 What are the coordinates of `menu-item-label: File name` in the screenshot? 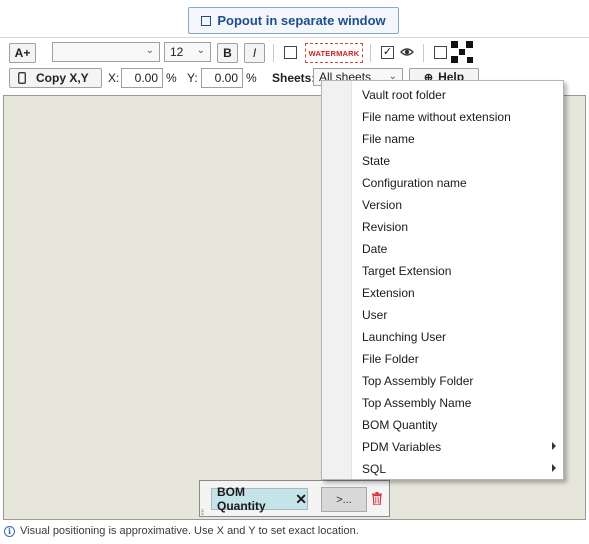 It's located at (388, 139).